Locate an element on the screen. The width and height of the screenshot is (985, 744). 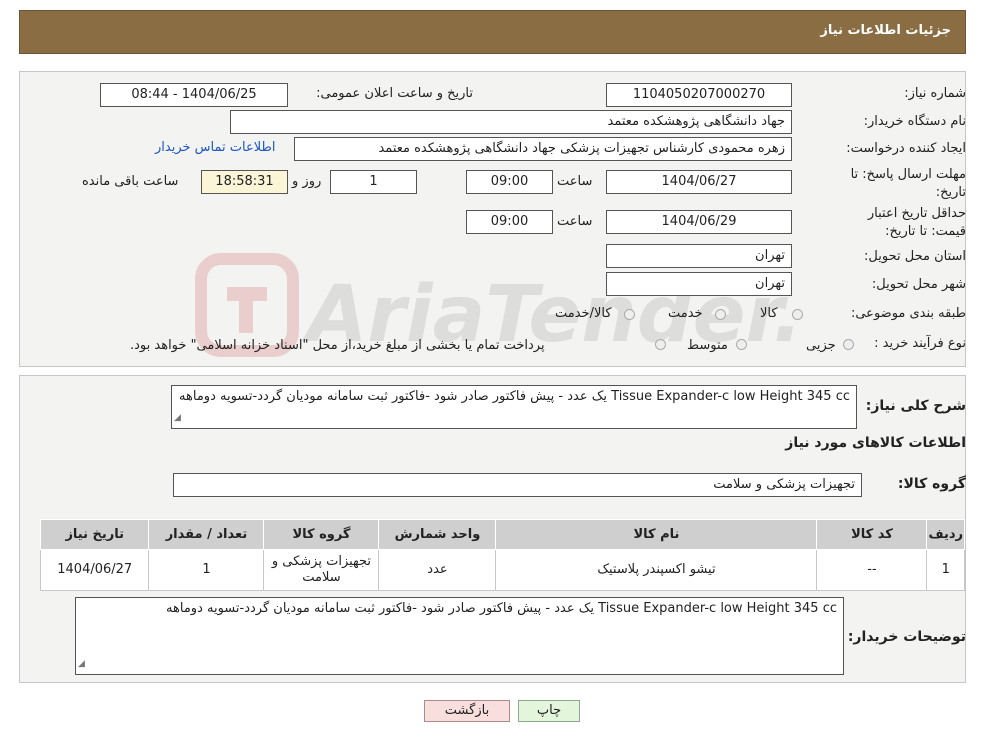
category-option-service: خدمت is located at coordinates (685, 313).